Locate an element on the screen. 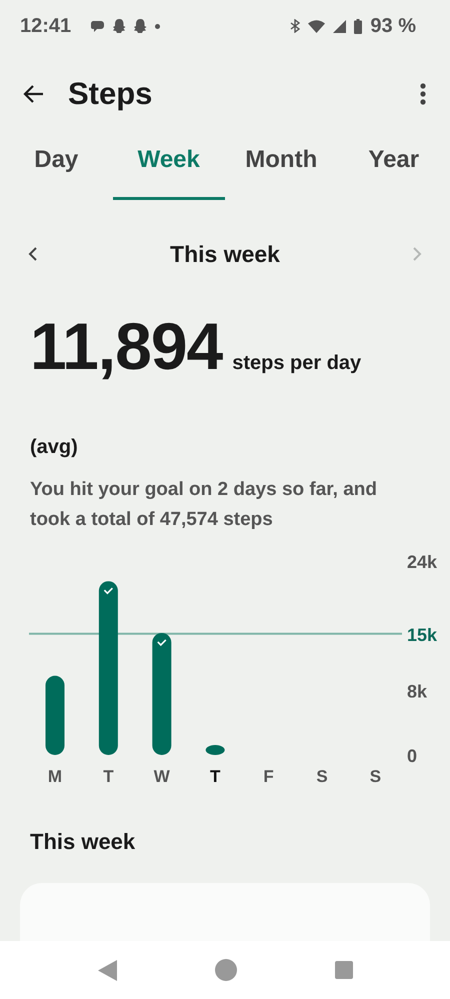  period-title: This week is located at coordinates (225, 254).